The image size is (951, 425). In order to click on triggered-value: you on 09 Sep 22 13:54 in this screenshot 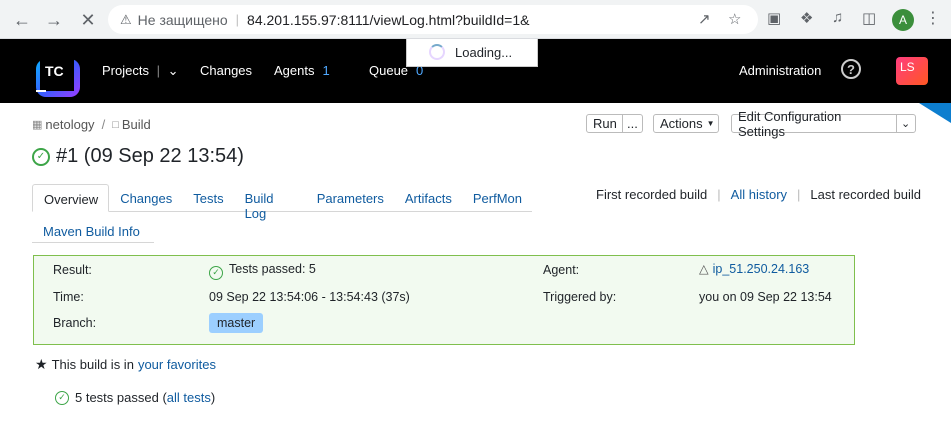, I will do `click(765, 297)`.